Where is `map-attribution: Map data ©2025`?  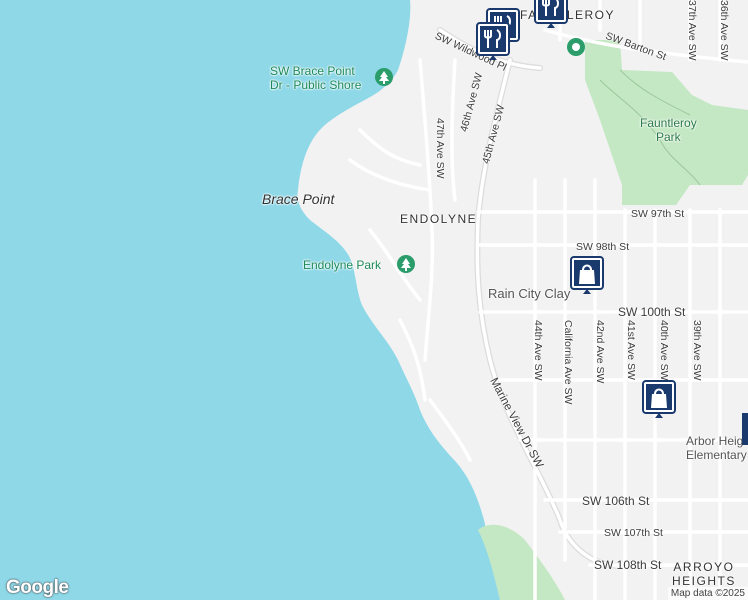 map-attribution: Map data ©2025 is located at coordinates (707, 593).